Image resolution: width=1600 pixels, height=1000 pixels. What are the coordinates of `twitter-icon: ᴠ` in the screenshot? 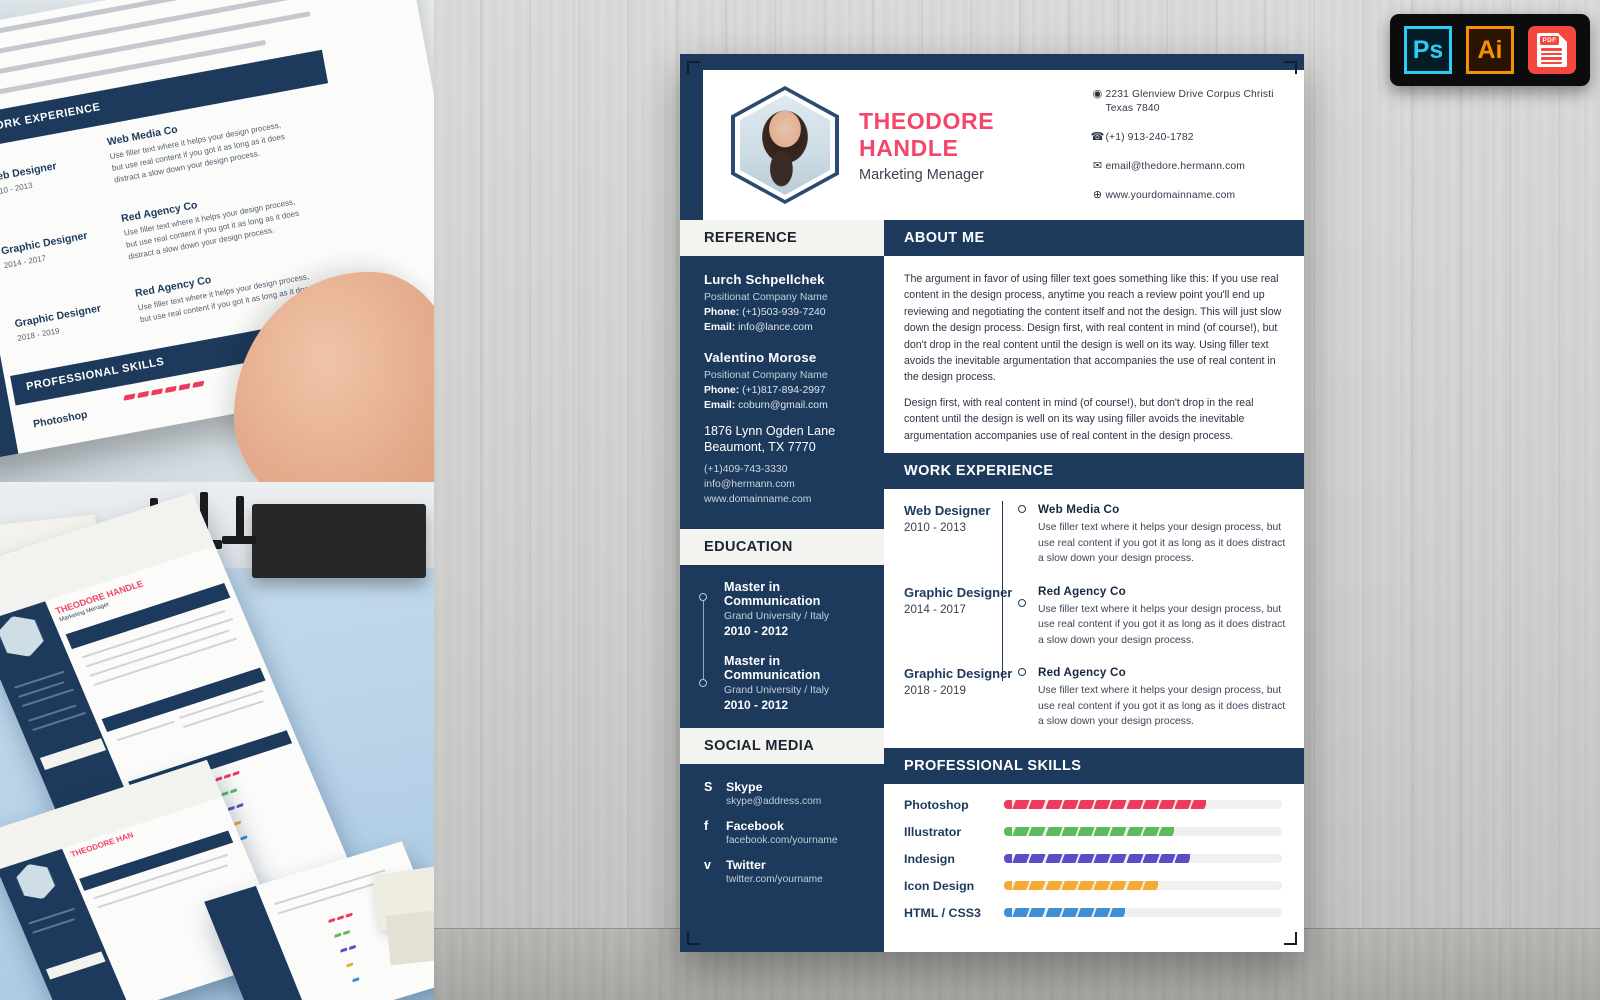 It's located at (707, 865).